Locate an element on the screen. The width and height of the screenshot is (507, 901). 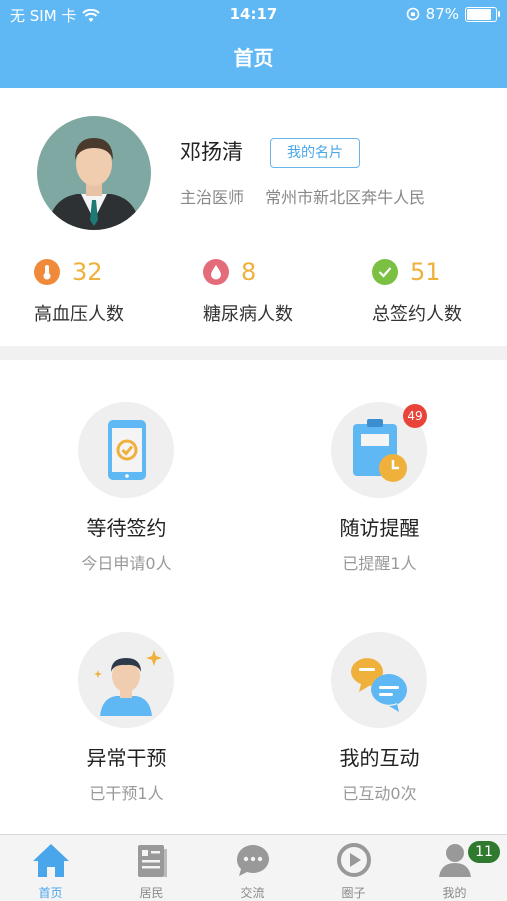
tile-abnormal-intervention: 异常干预 已干预1人 is located at coordinates (126, 705).